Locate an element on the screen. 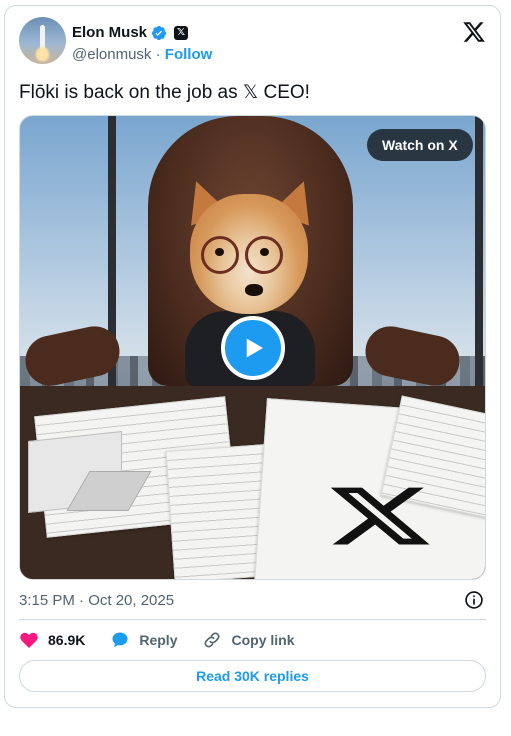 Image resolution: width=511 pixels, height=736 pixels. copy-link-button: Copy link is located at coordinates (248, 640).